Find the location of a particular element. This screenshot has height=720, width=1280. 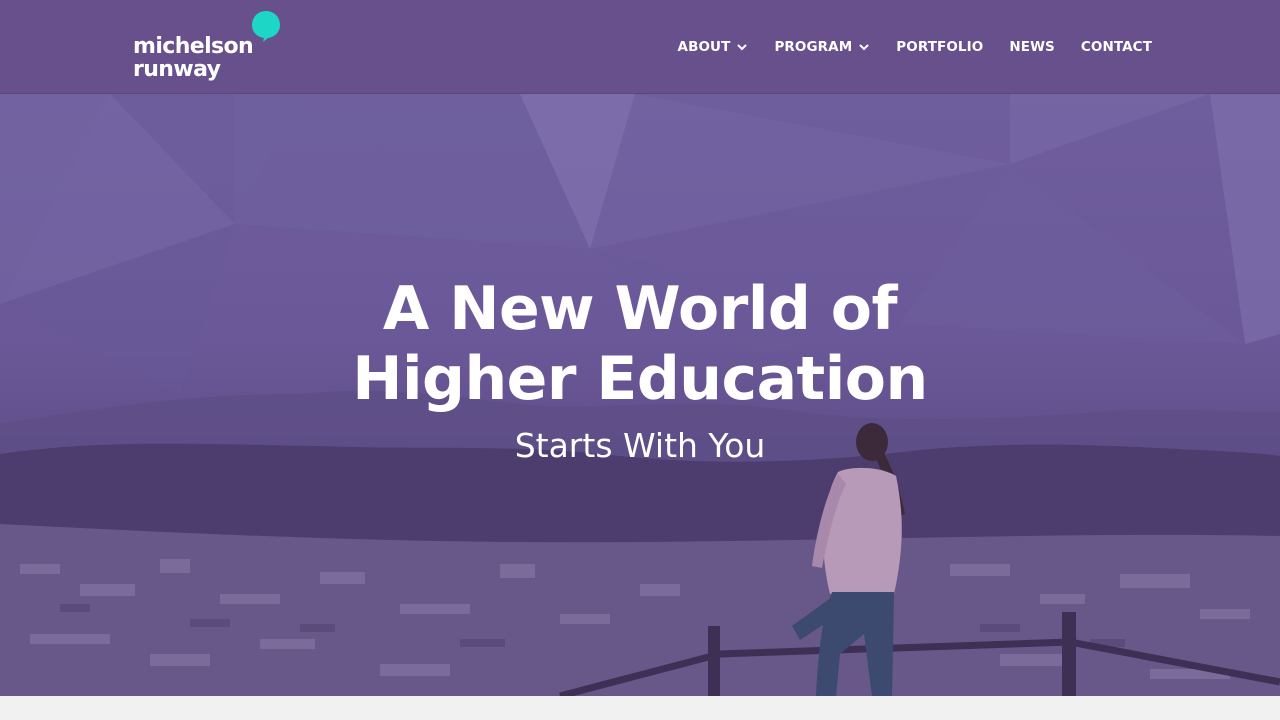

hero-title-line1: A New World of is located at coordinates (640, 309).